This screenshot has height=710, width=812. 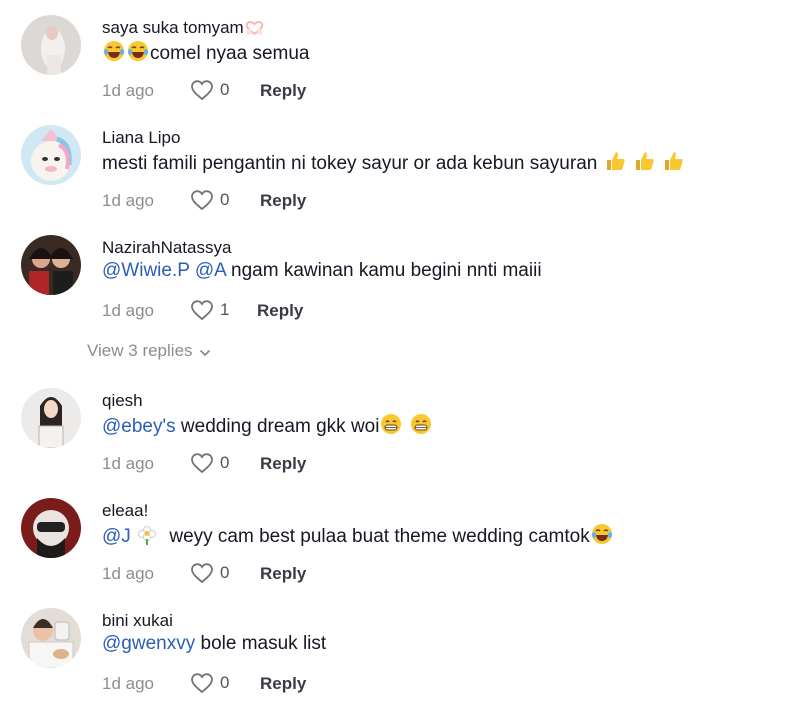 I want to click on mention-link: @Wiwie.P, so click(x=146, y=270).